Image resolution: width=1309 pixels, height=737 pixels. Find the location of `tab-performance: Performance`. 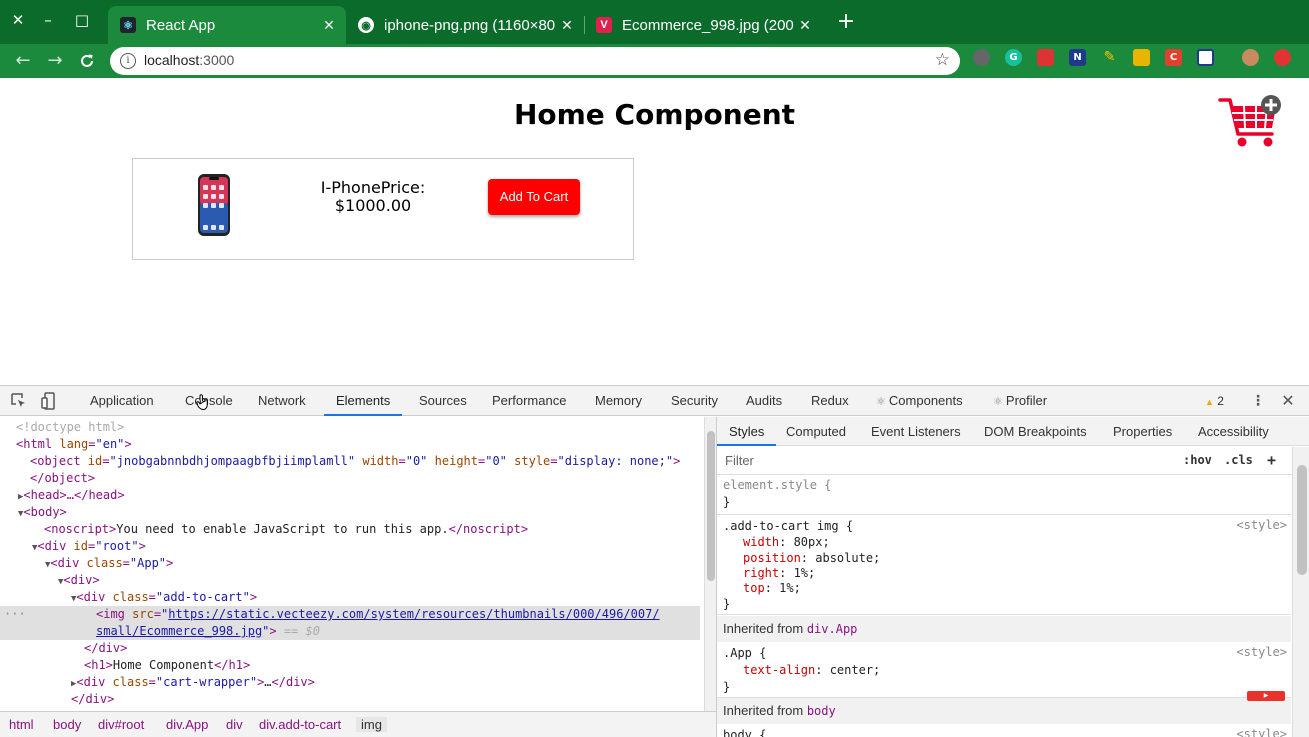

tab-performance: Performance is located at coordinates (529, 401).